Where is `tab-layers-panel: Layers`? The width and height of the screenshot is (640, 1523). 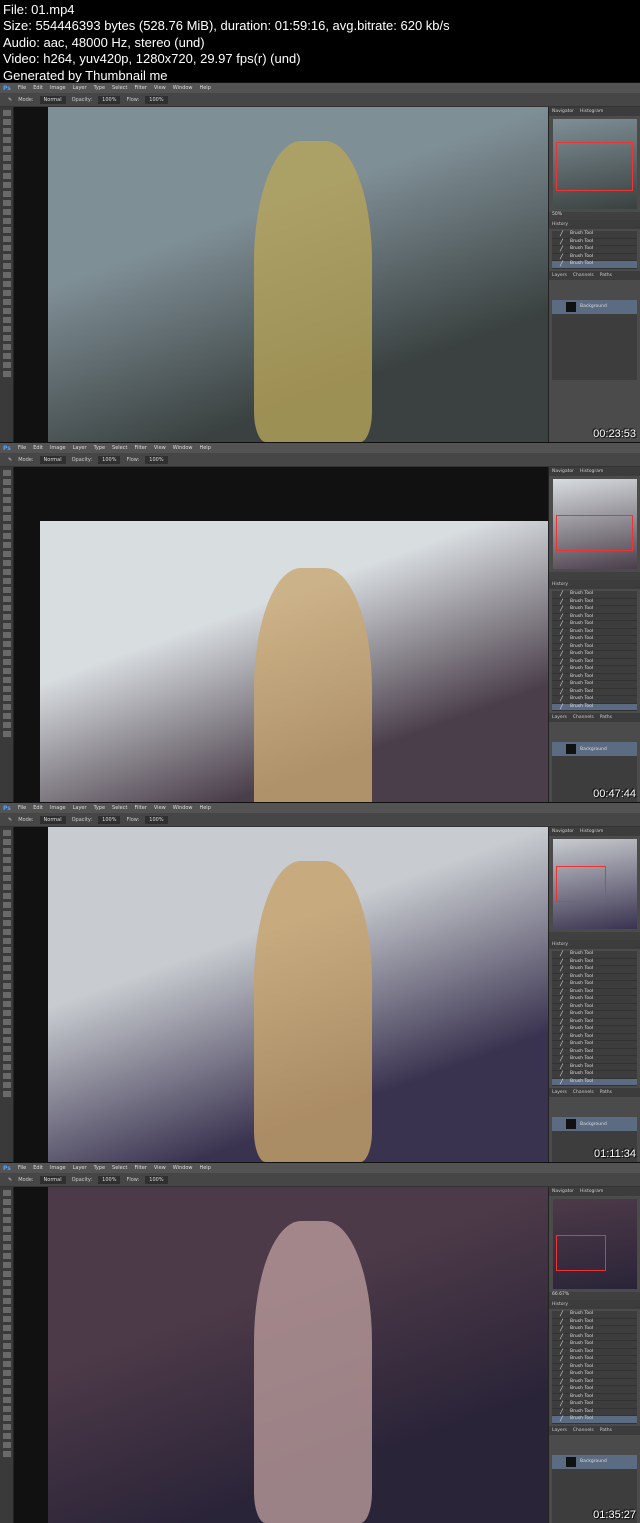
tab-layers-panel: Layers is located at coordinates (559, 717).